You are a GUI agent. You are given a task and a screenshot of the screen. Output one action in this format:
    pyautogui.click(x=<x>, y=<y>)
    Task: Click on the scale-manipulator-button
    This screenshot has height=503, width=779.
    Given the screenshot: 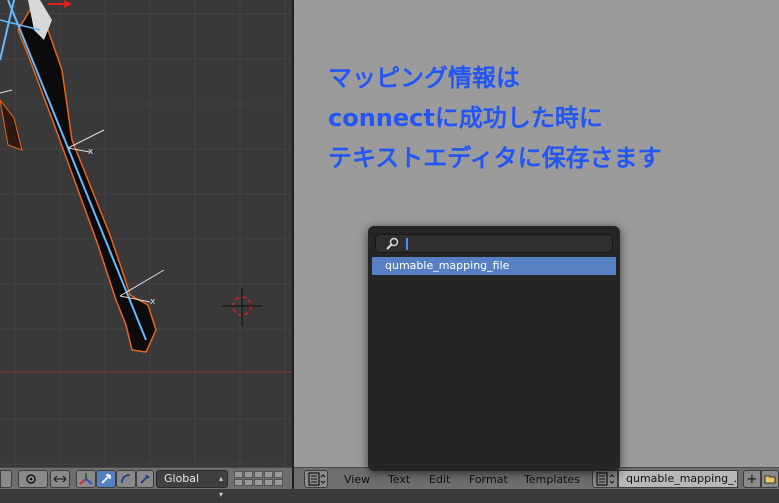 What is the action you would take?
    pyautogui.click(x=145, y=479)
    